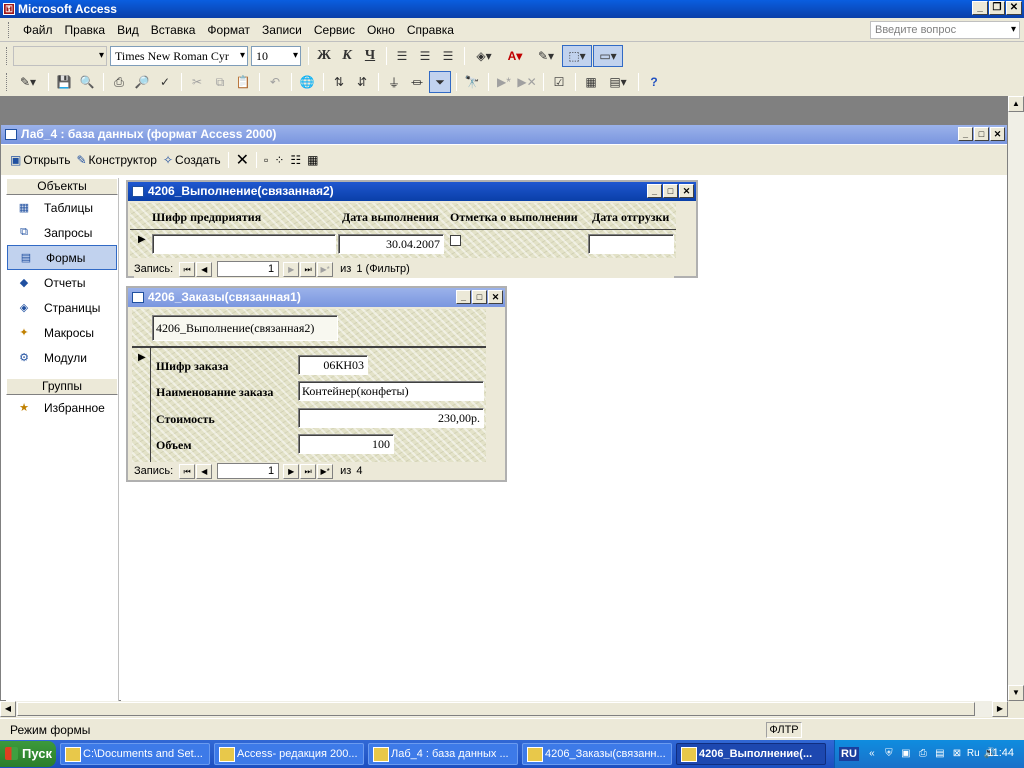  What do you see at coordinates (62, 357) in the screenshot?
I see `object-modules: ⚙ Модули` at bounding box center [62, 357].